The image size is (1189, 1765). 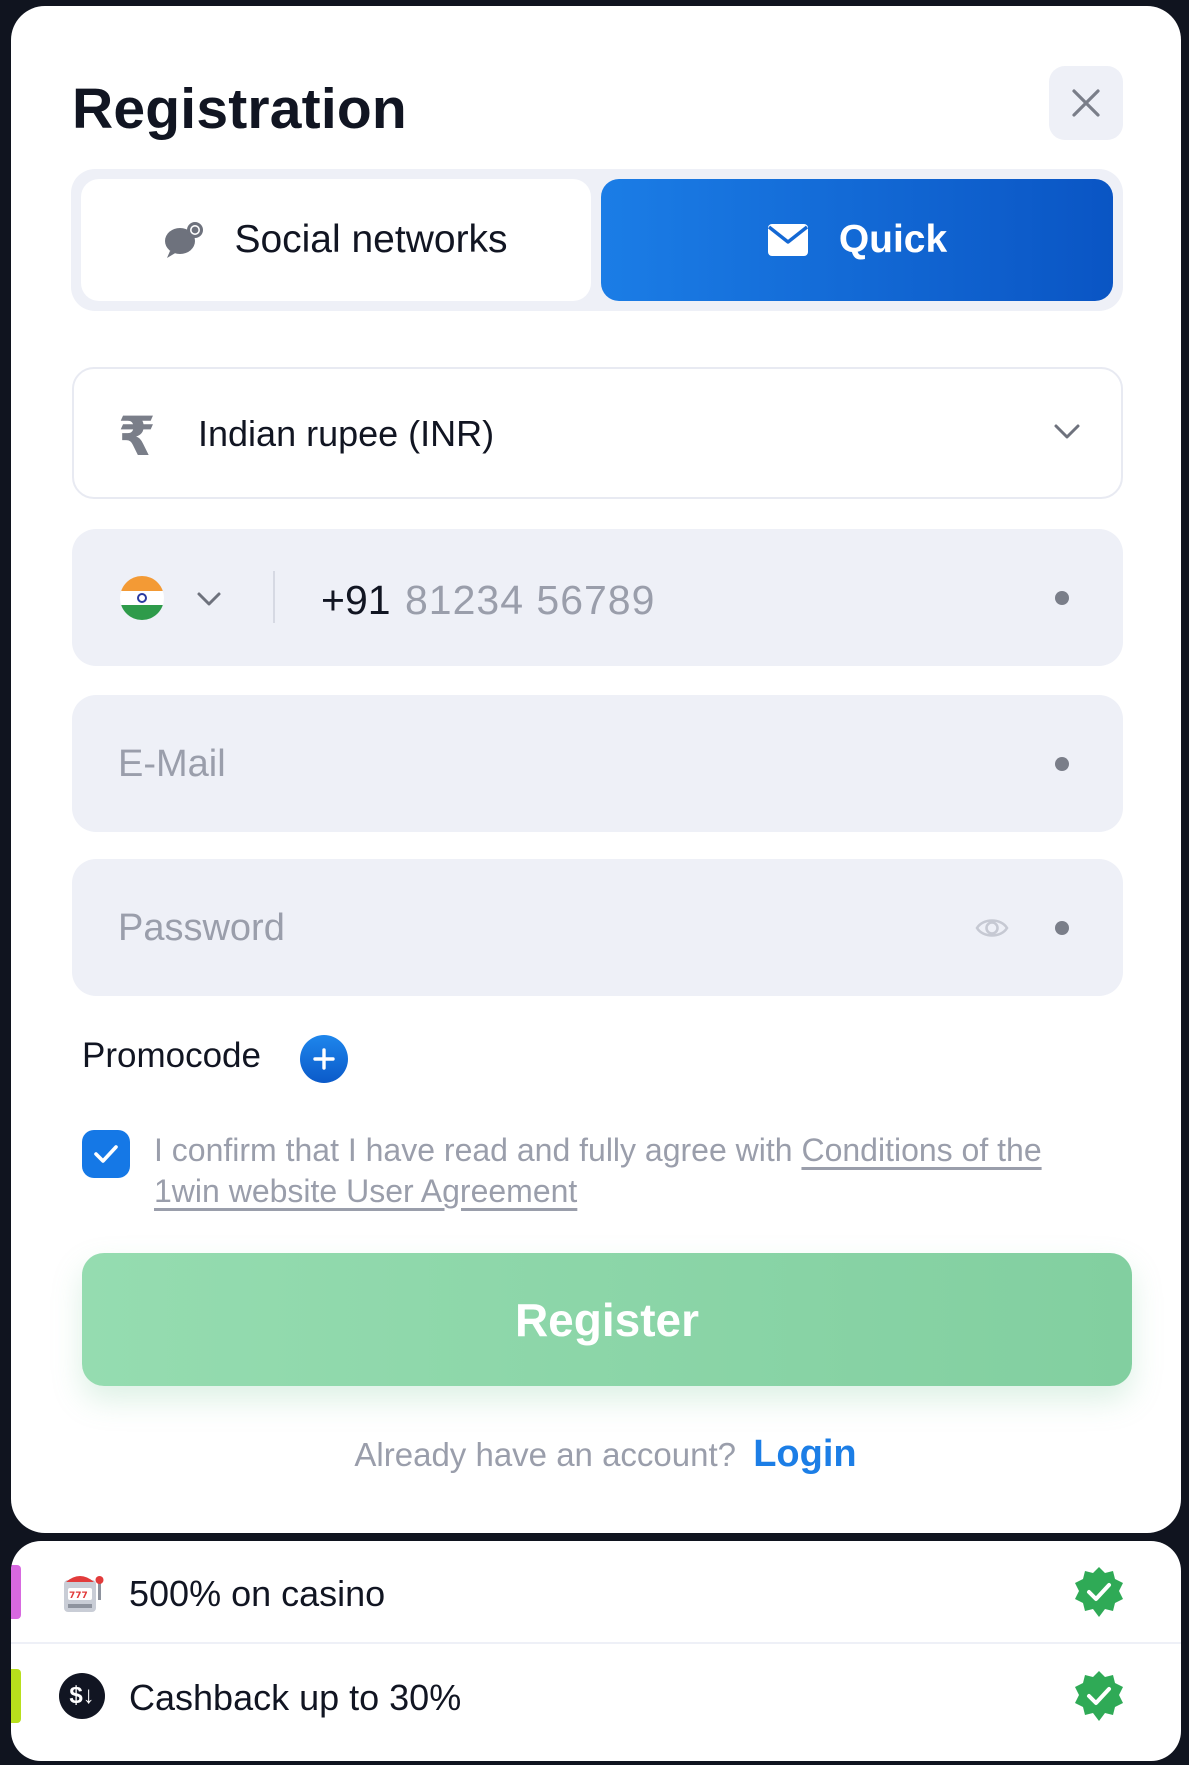 I want to click on rupee-icon: ₹, so click(x=137, y=436).